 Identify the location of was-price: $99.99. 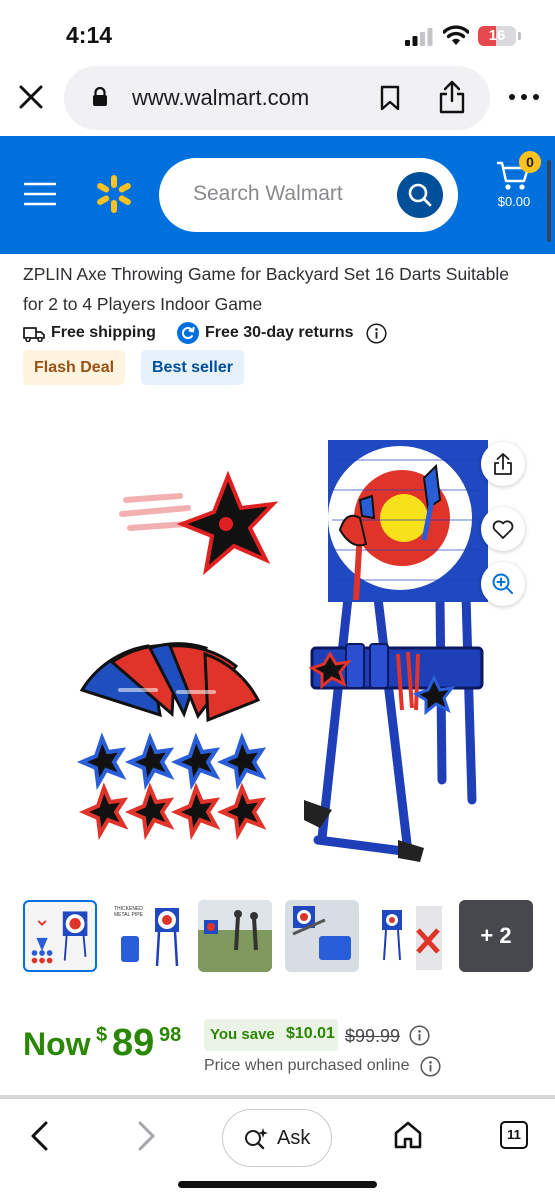
(373, 1036).